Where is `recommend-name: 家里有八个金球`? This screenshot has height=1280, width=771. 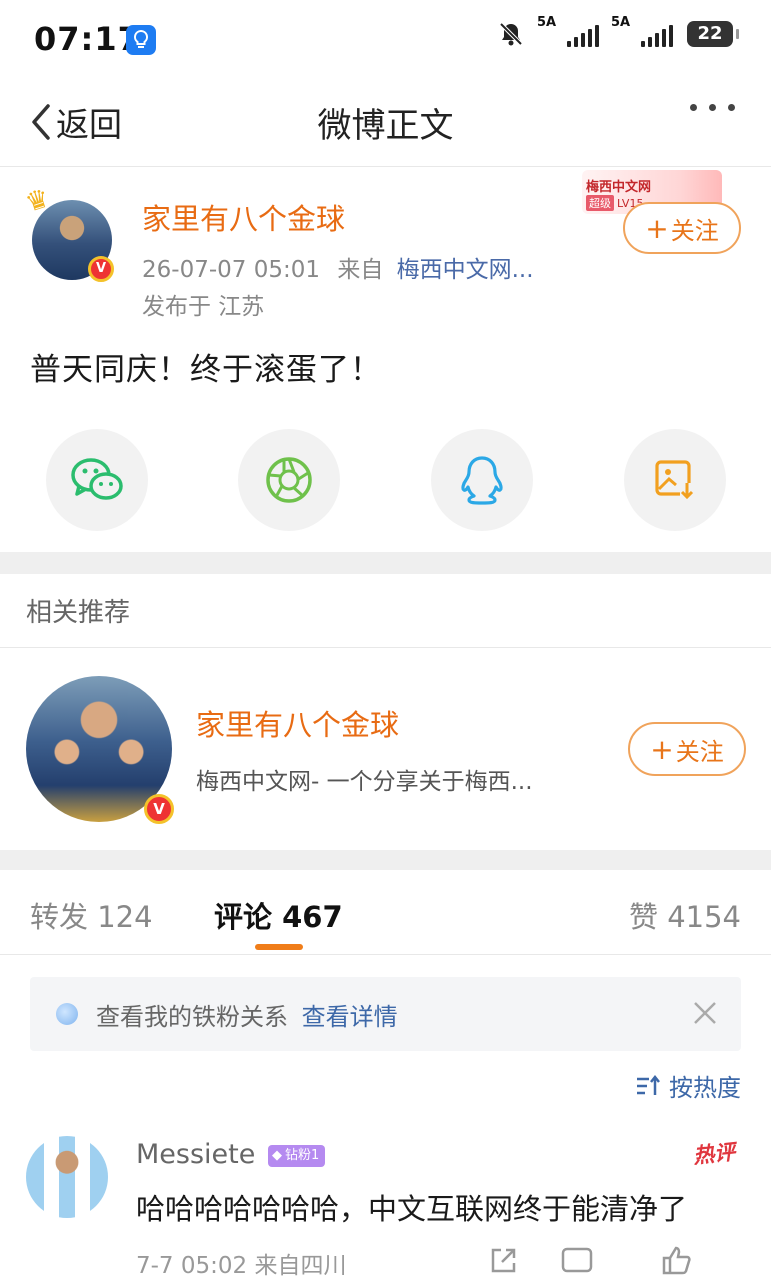 recommend-name: 家里有八个金球 is located at coordinates (297, 723).